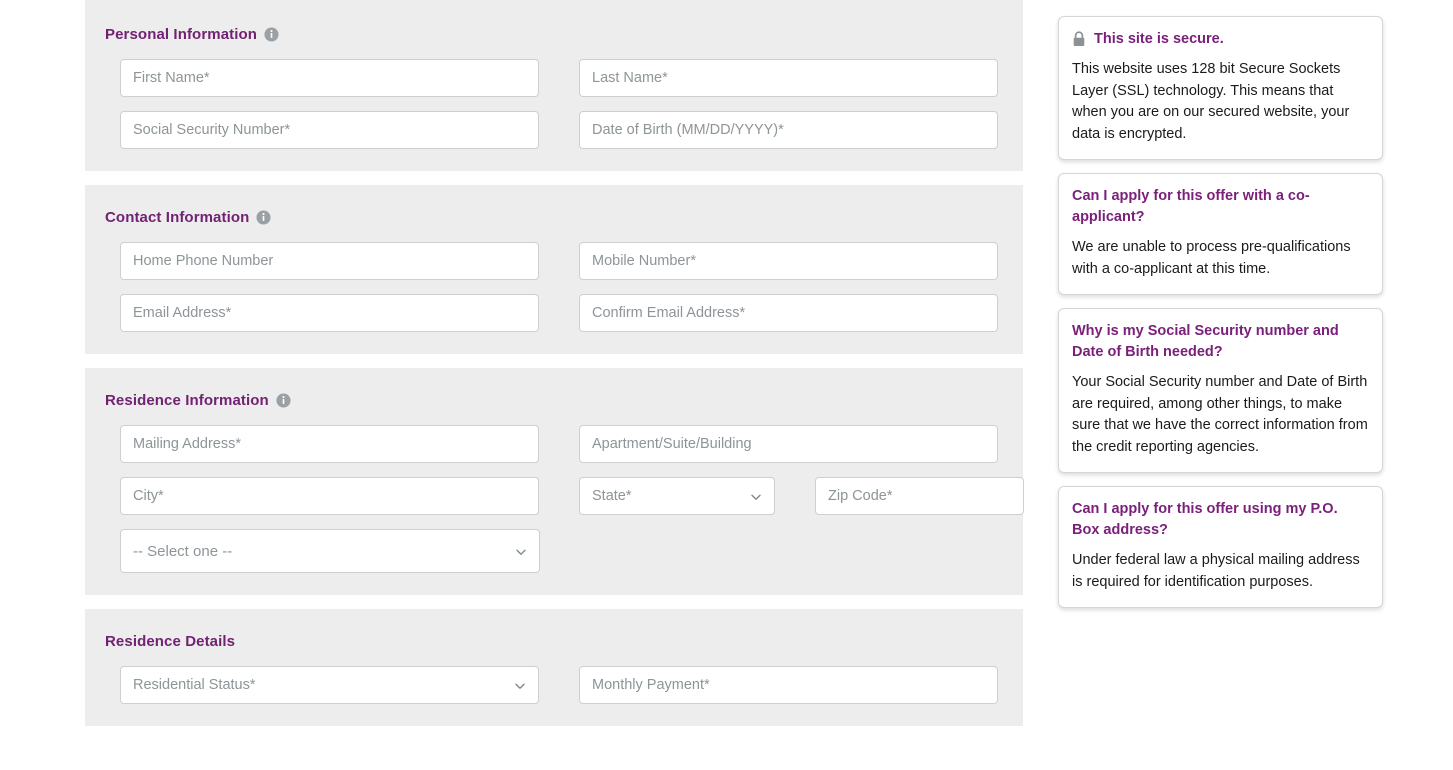  I want to click on state-select: State*, so click(677, 496).